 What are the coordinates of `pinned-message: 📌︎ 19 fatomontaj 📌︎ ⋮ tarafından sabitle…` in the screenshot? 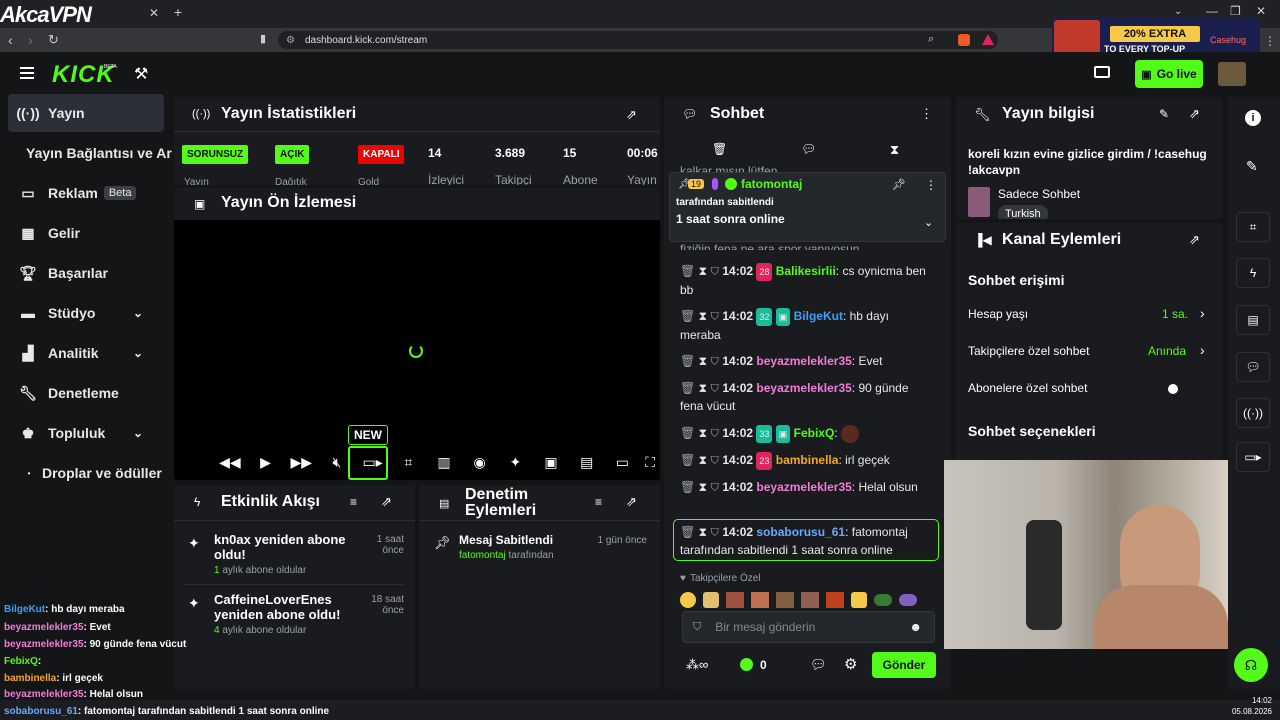 It's located at (807, 207).